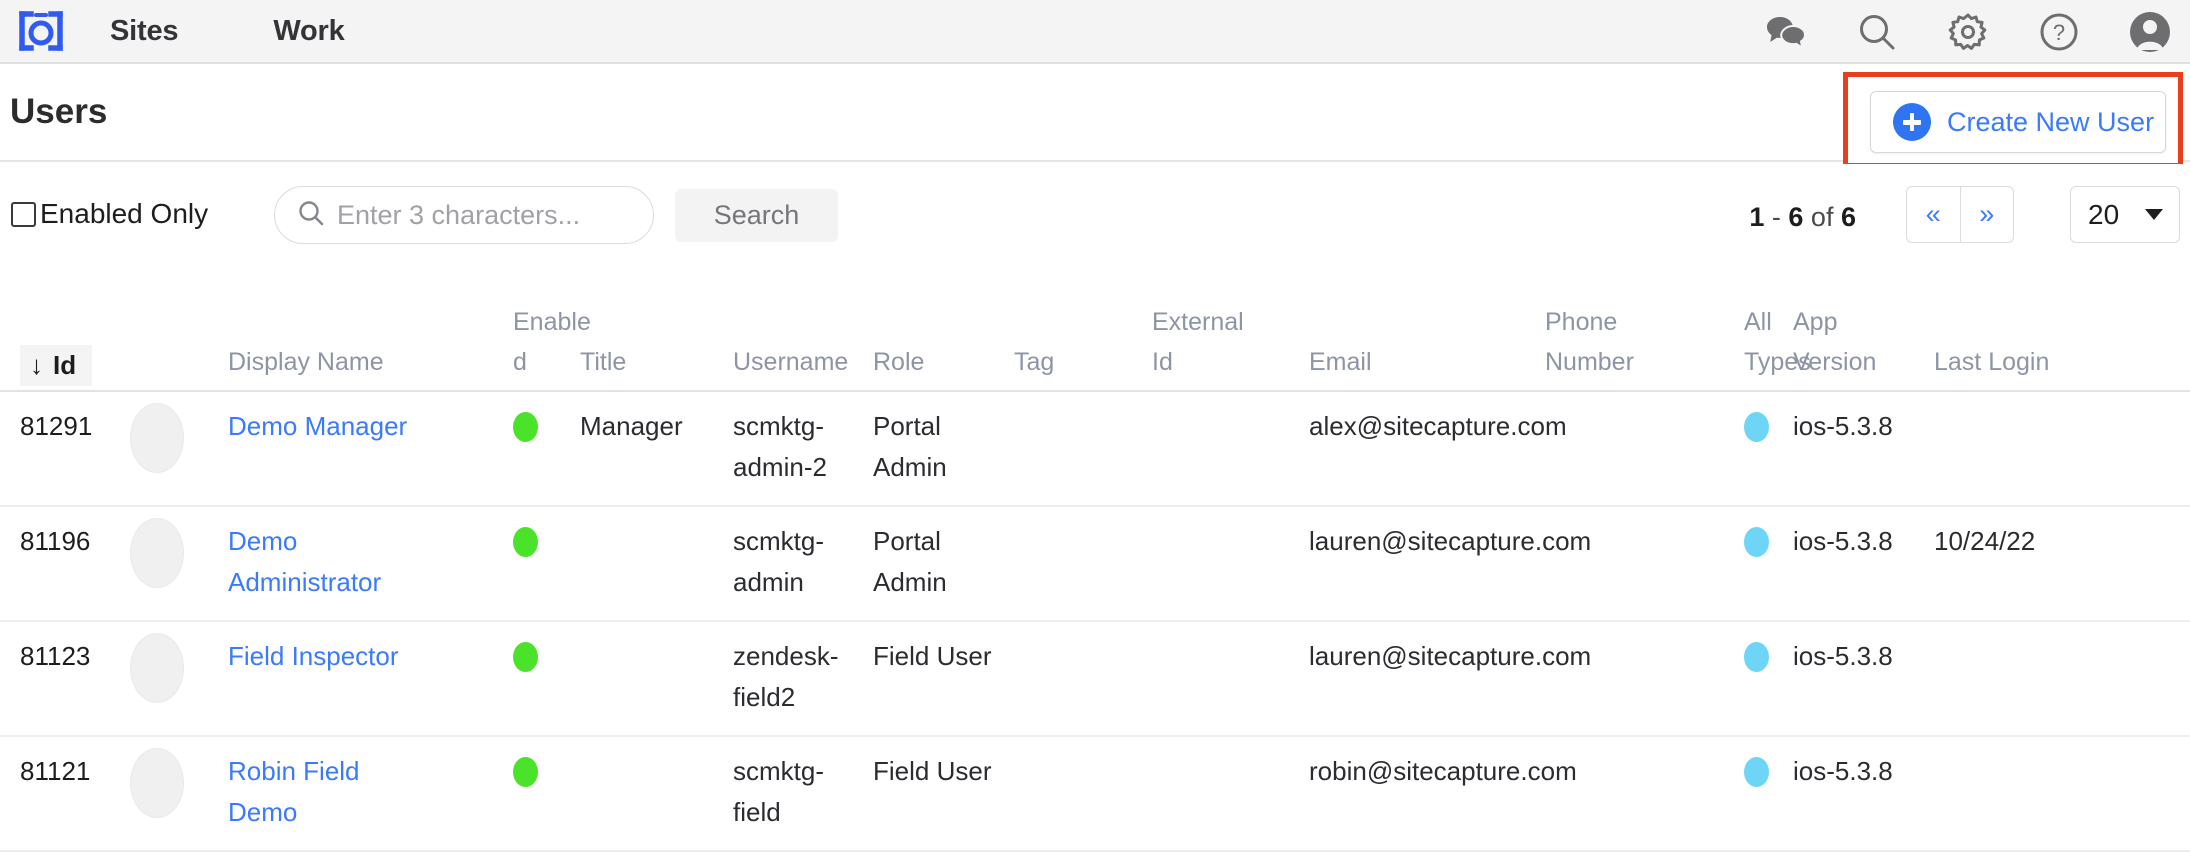  Describe the element at coordinates (1443, 771) in the screenshot. I see `cell-email: robin@sitecapture.com` at that location.